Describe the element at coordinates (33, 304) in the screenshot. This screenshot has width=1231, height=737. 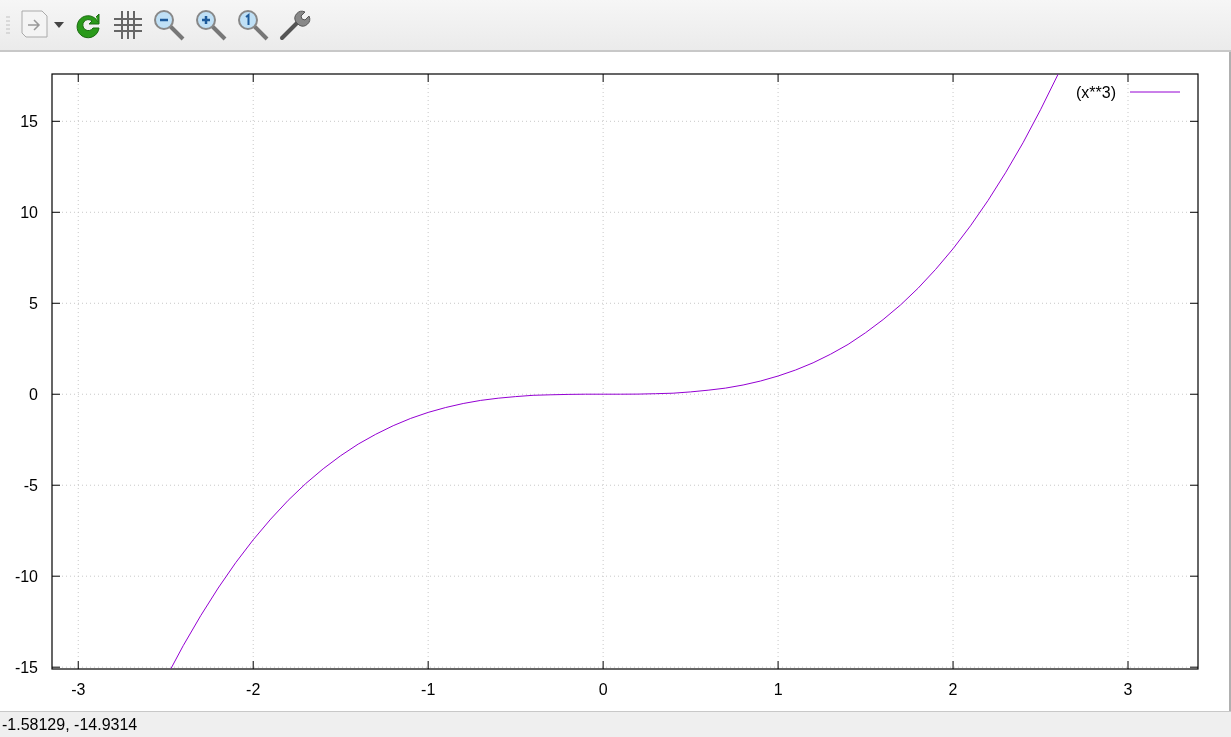
I see `y-tick-label: 5` at that location.